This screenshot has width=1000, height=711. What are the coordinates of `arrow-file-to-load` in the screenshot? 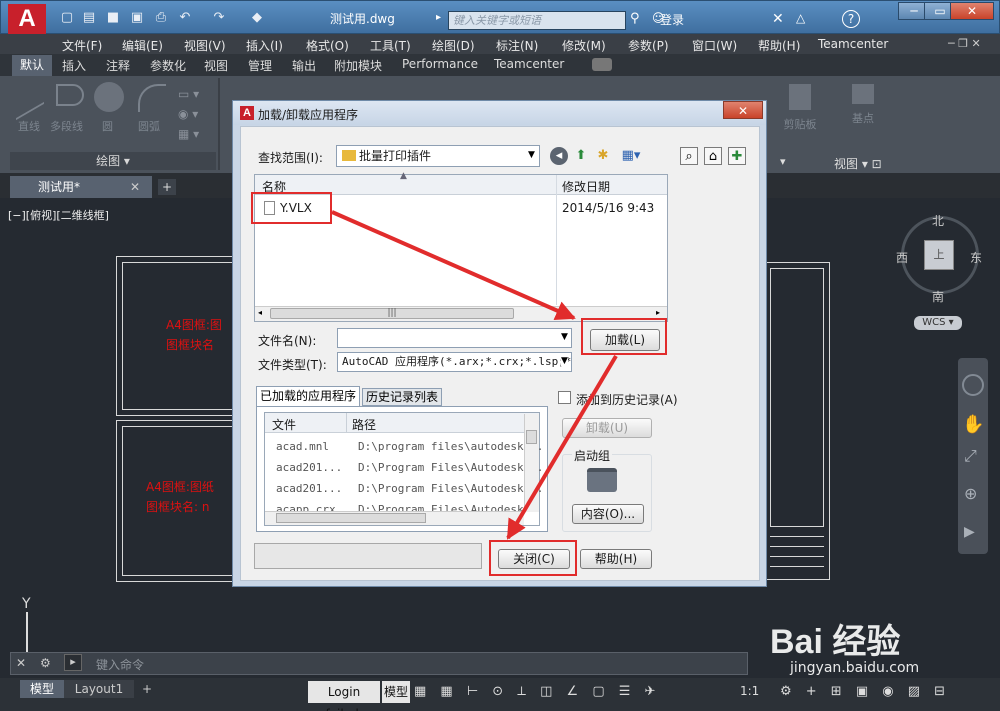 It's located at (453, 265).